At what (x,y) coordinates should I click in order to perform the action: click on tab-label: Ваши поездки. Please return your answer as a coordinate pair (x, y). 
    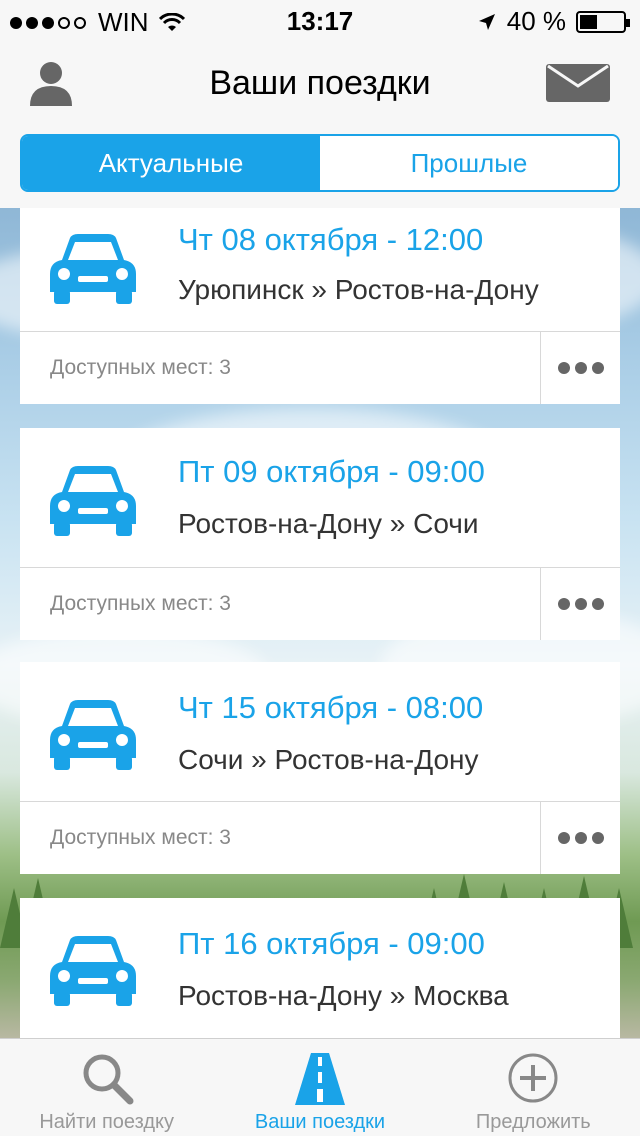
    Looking at the image, I should click on (320, 1122).